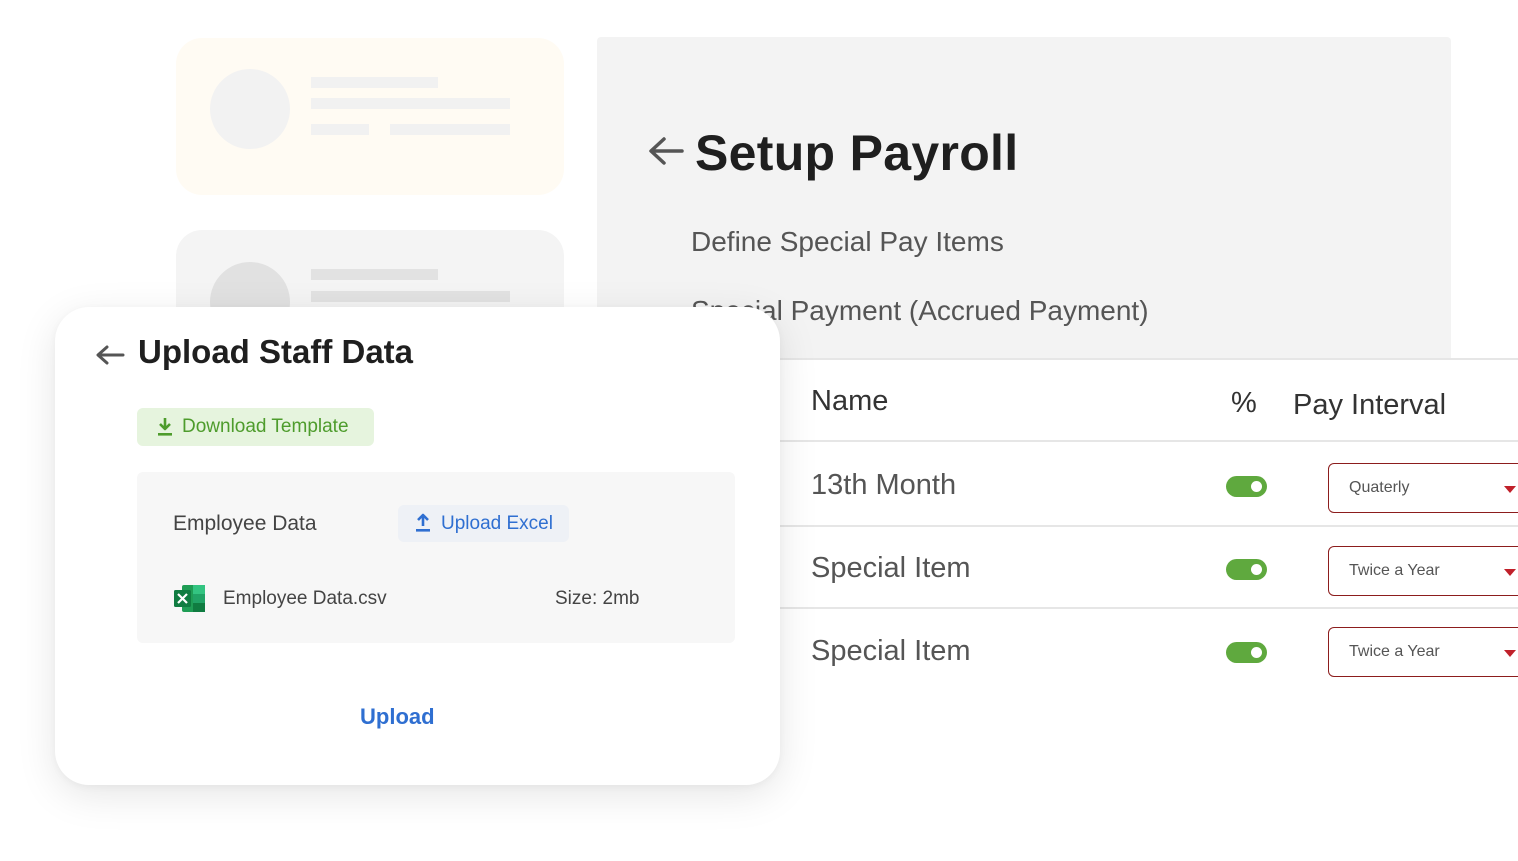  Describe the element at coordinates (245, 523) in the screenshot. I see `employee-data-label: Employee Data` at that location.